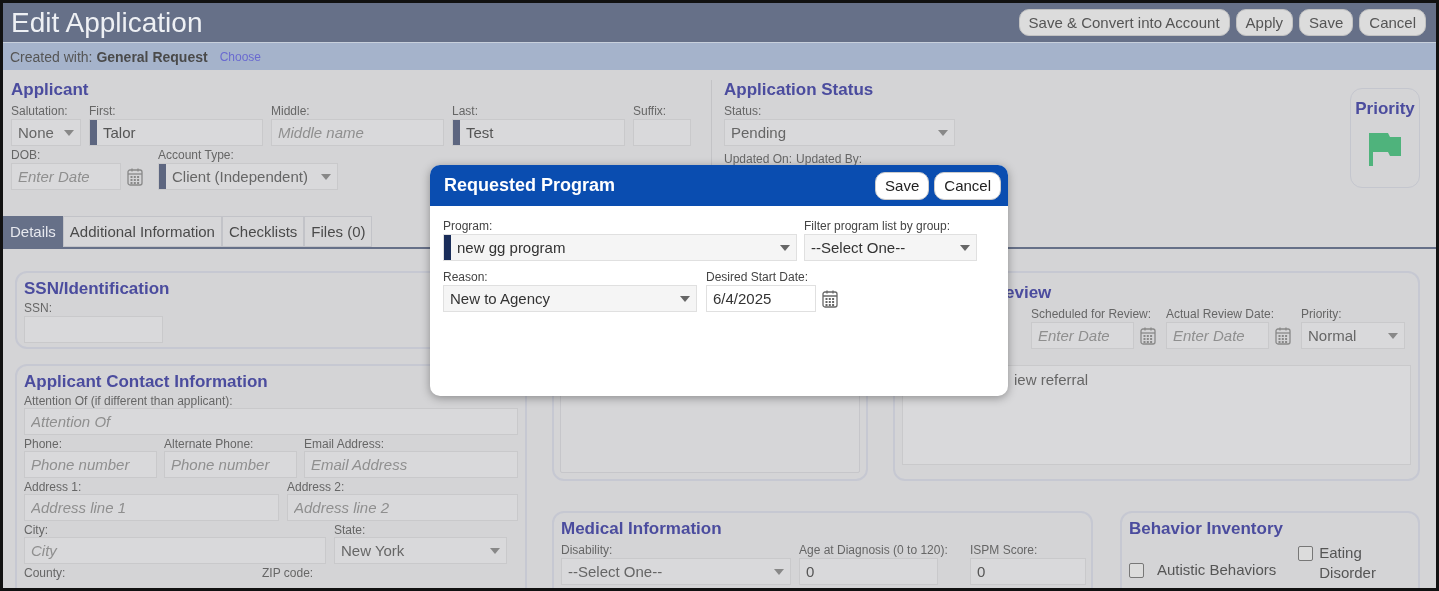 This screenshot has height=591, width=1439. I want to click on tab: Checklists, so click(263, 231).